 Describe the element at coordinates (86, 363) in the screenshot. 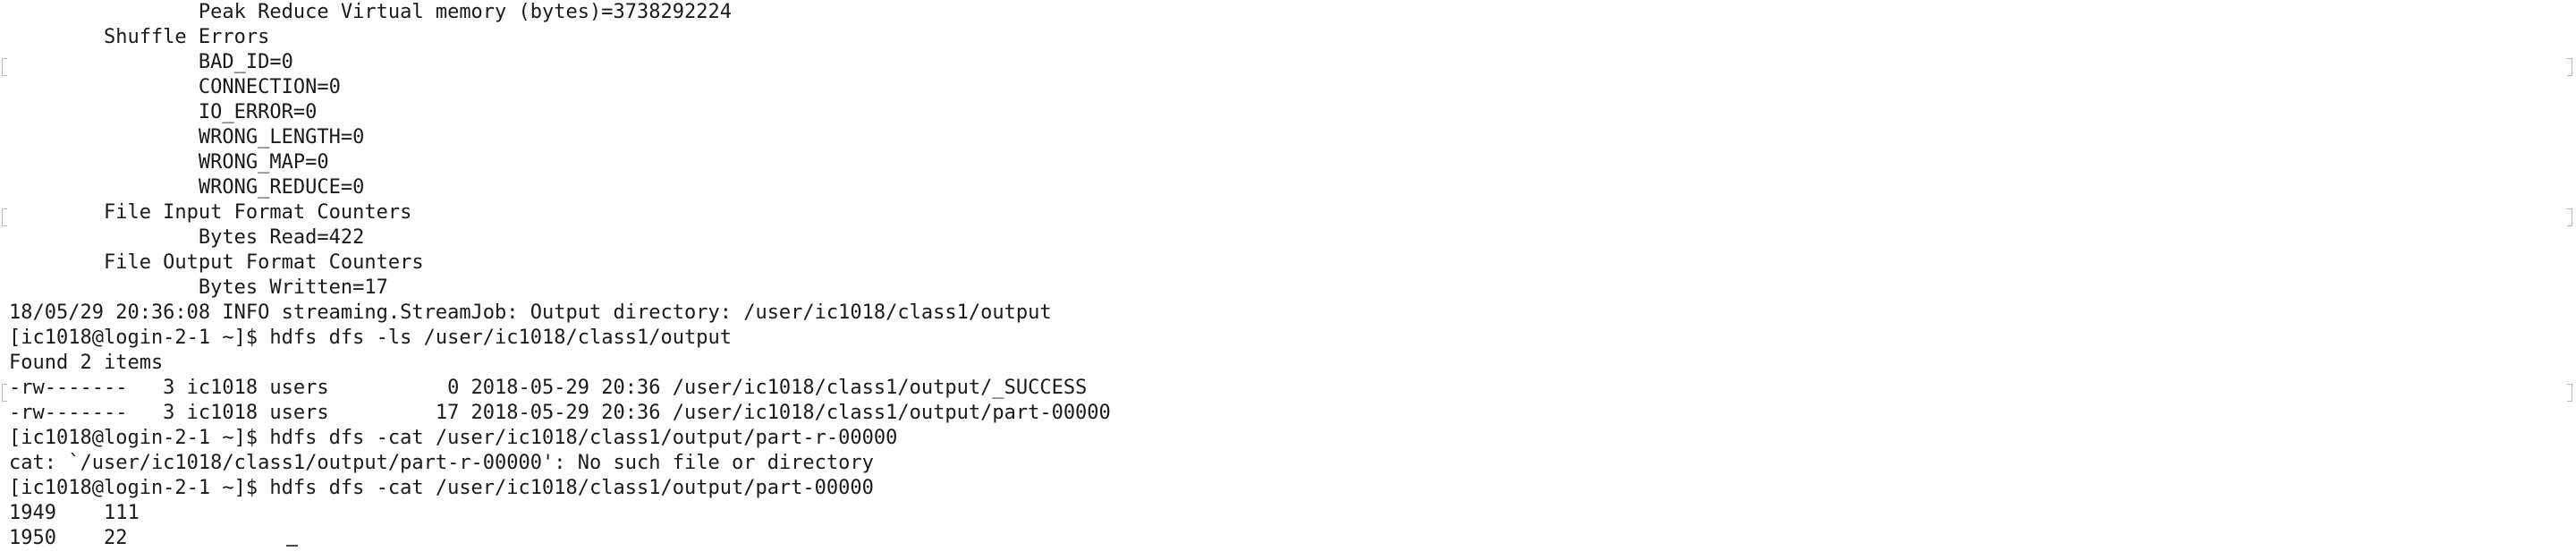

I see `terminal-line: Found 2 items` at that location.